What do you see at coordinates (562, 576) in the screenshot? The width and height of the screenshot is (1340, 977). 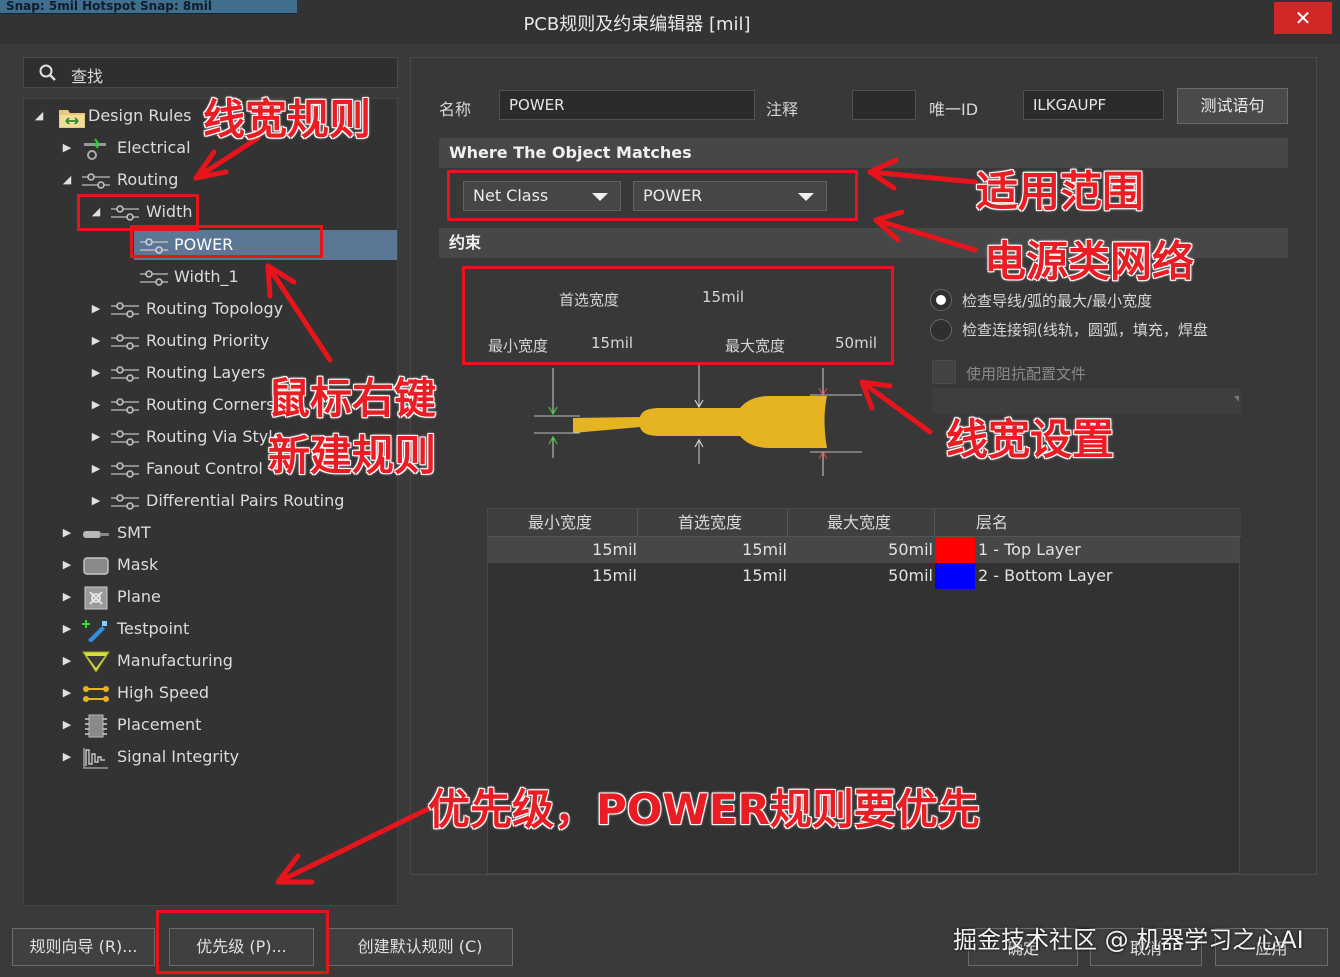 I see `row2-min: 15mil` at bounding box center [562, 576].